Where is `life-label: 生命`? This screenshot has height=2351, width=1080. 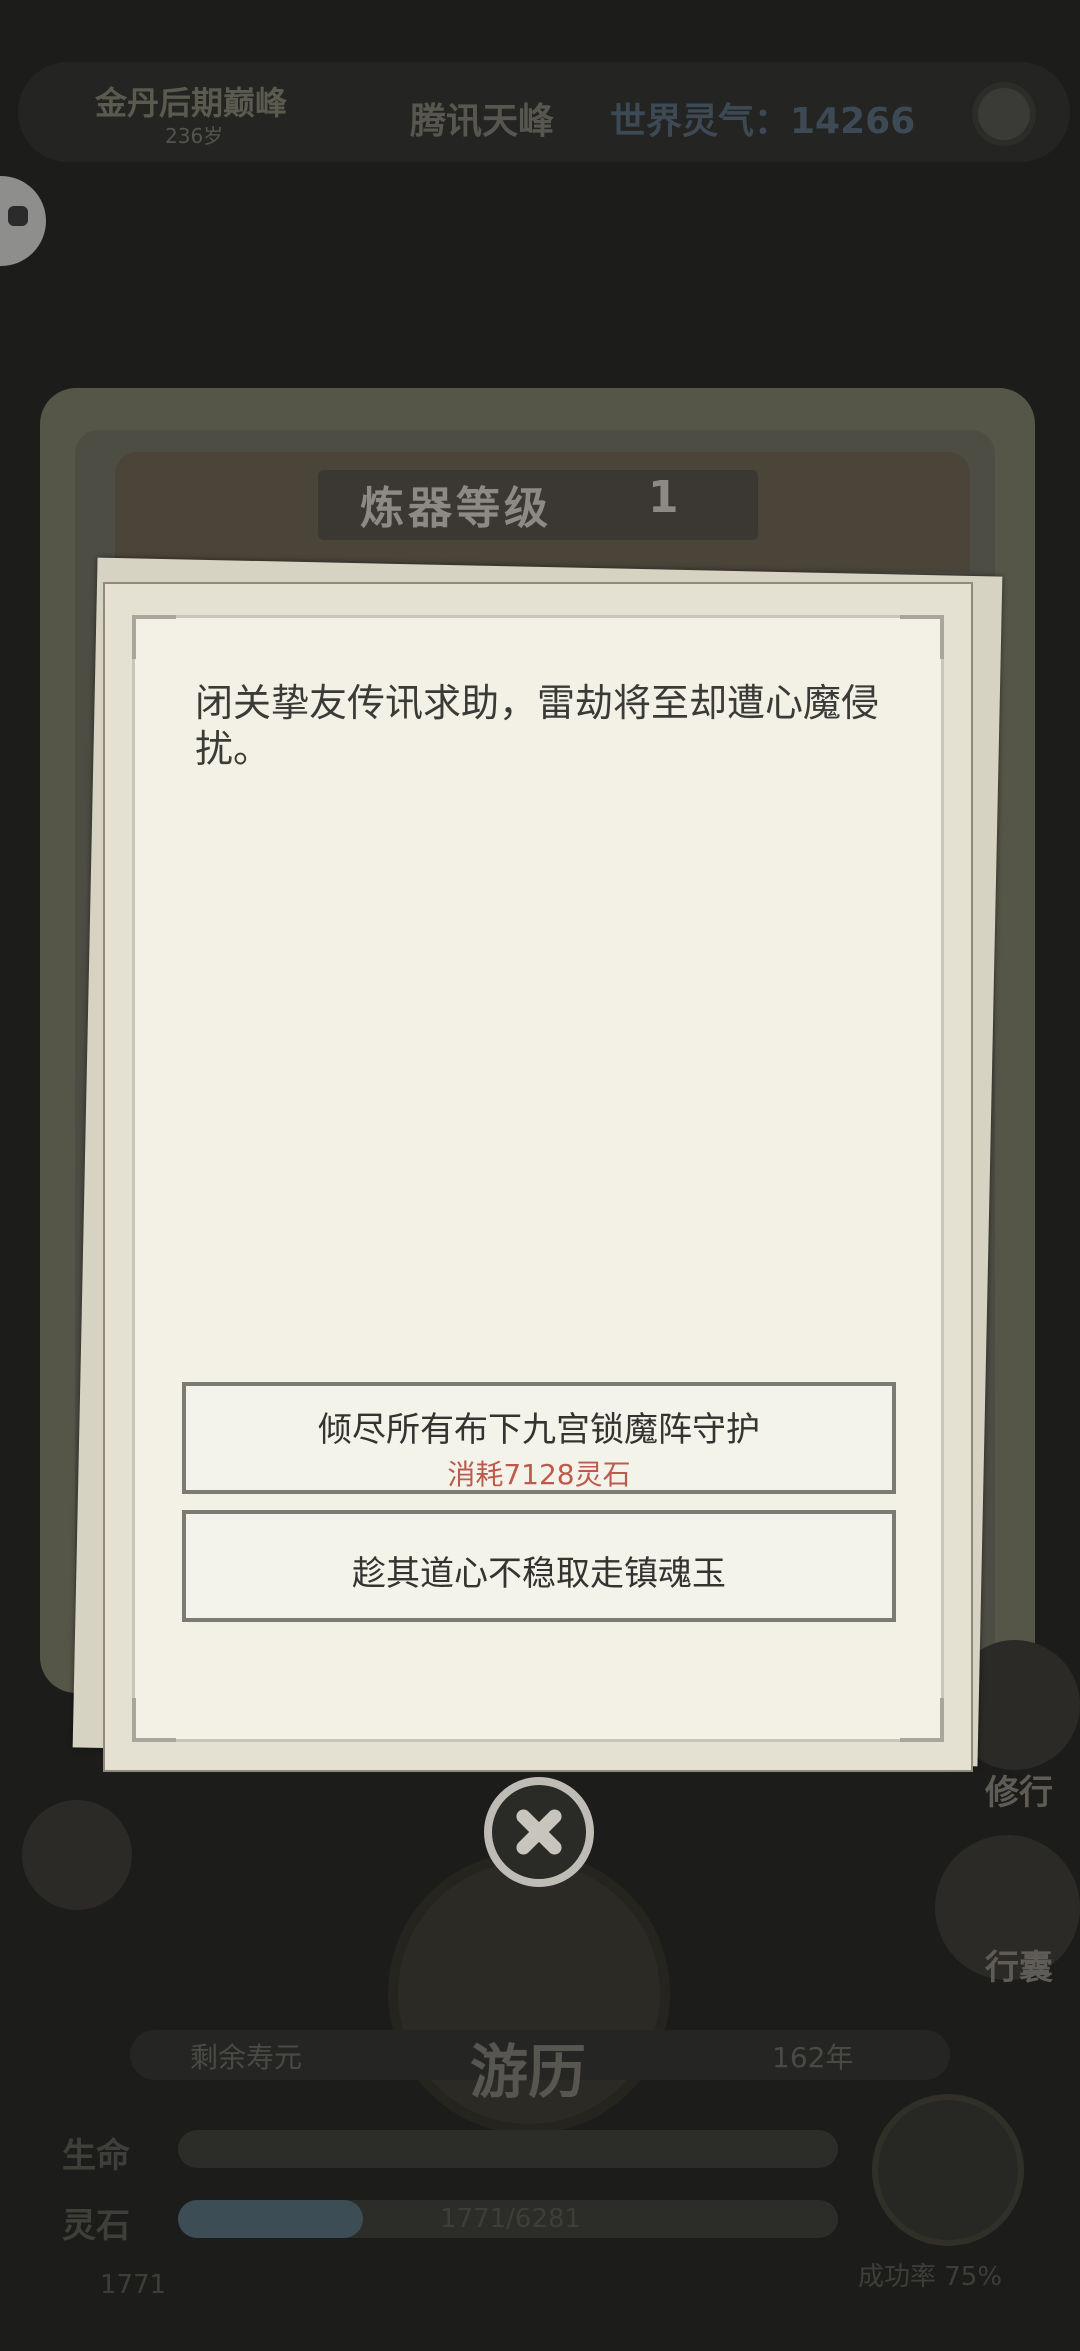
life-label: 生命 is located at coordinates (96, 2156).